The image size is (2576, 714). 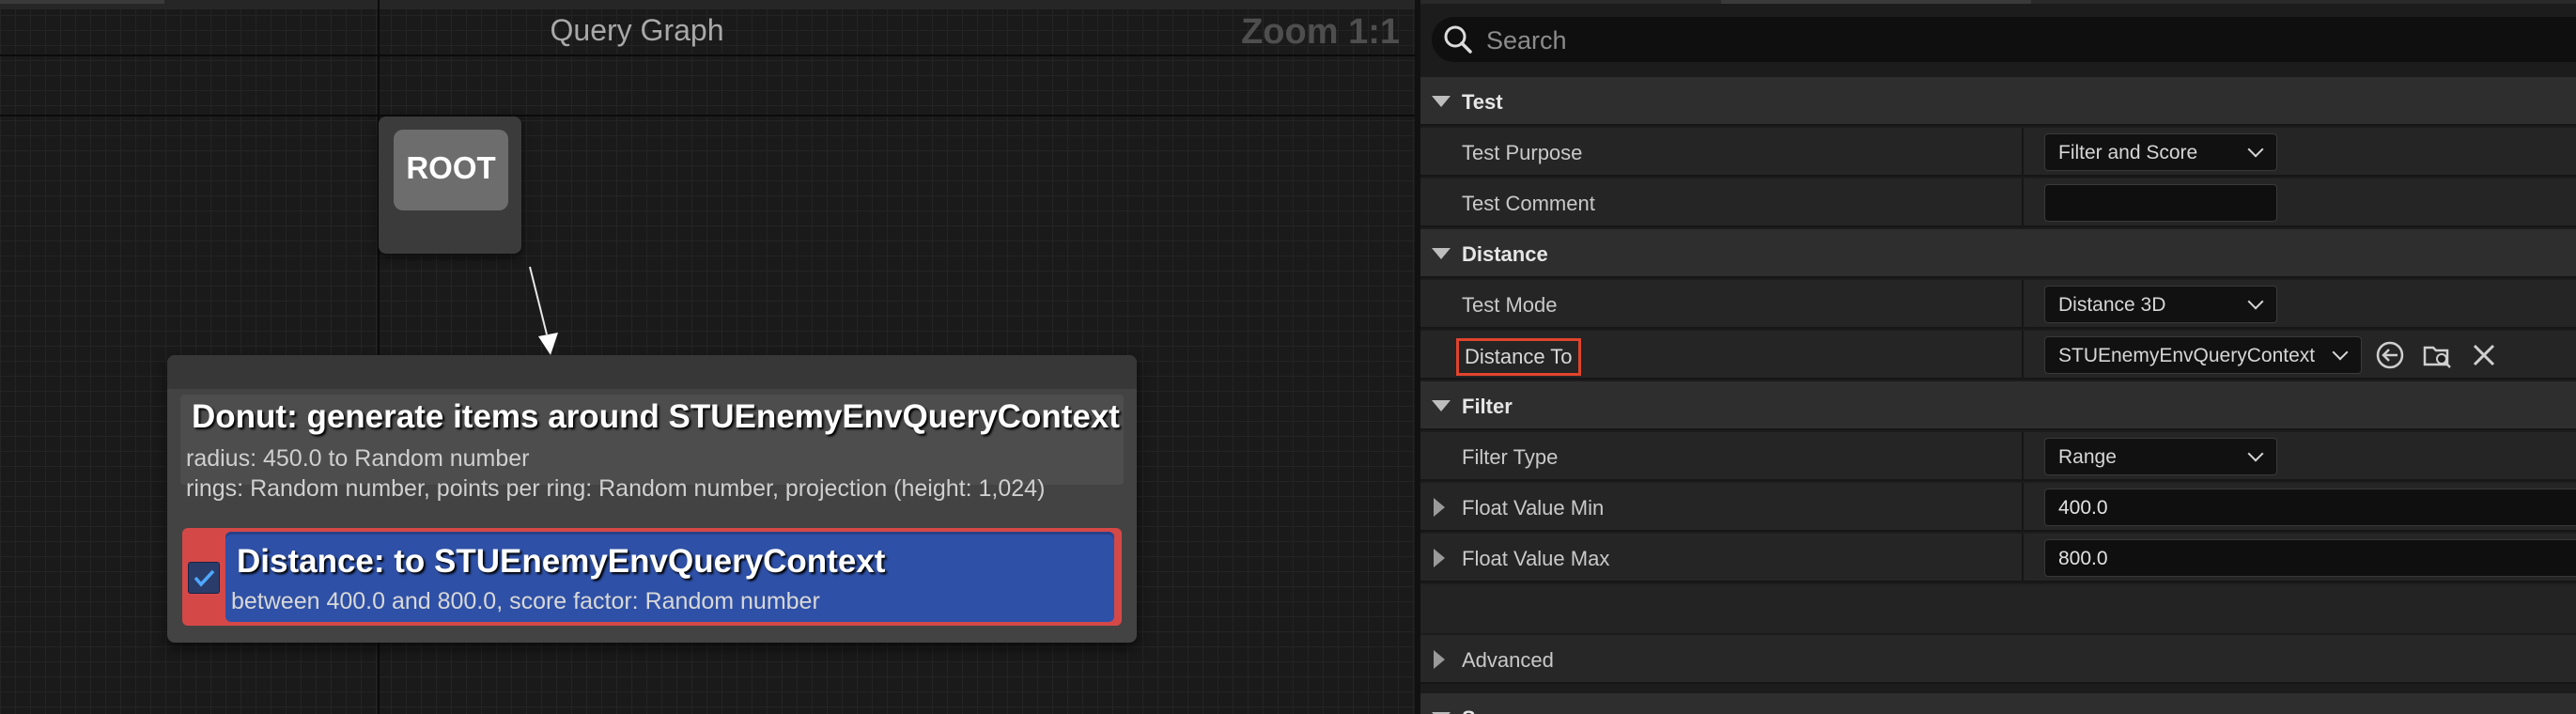 I want to click on dropdown-value: Filter and Score, so click(x=2128, y=153).